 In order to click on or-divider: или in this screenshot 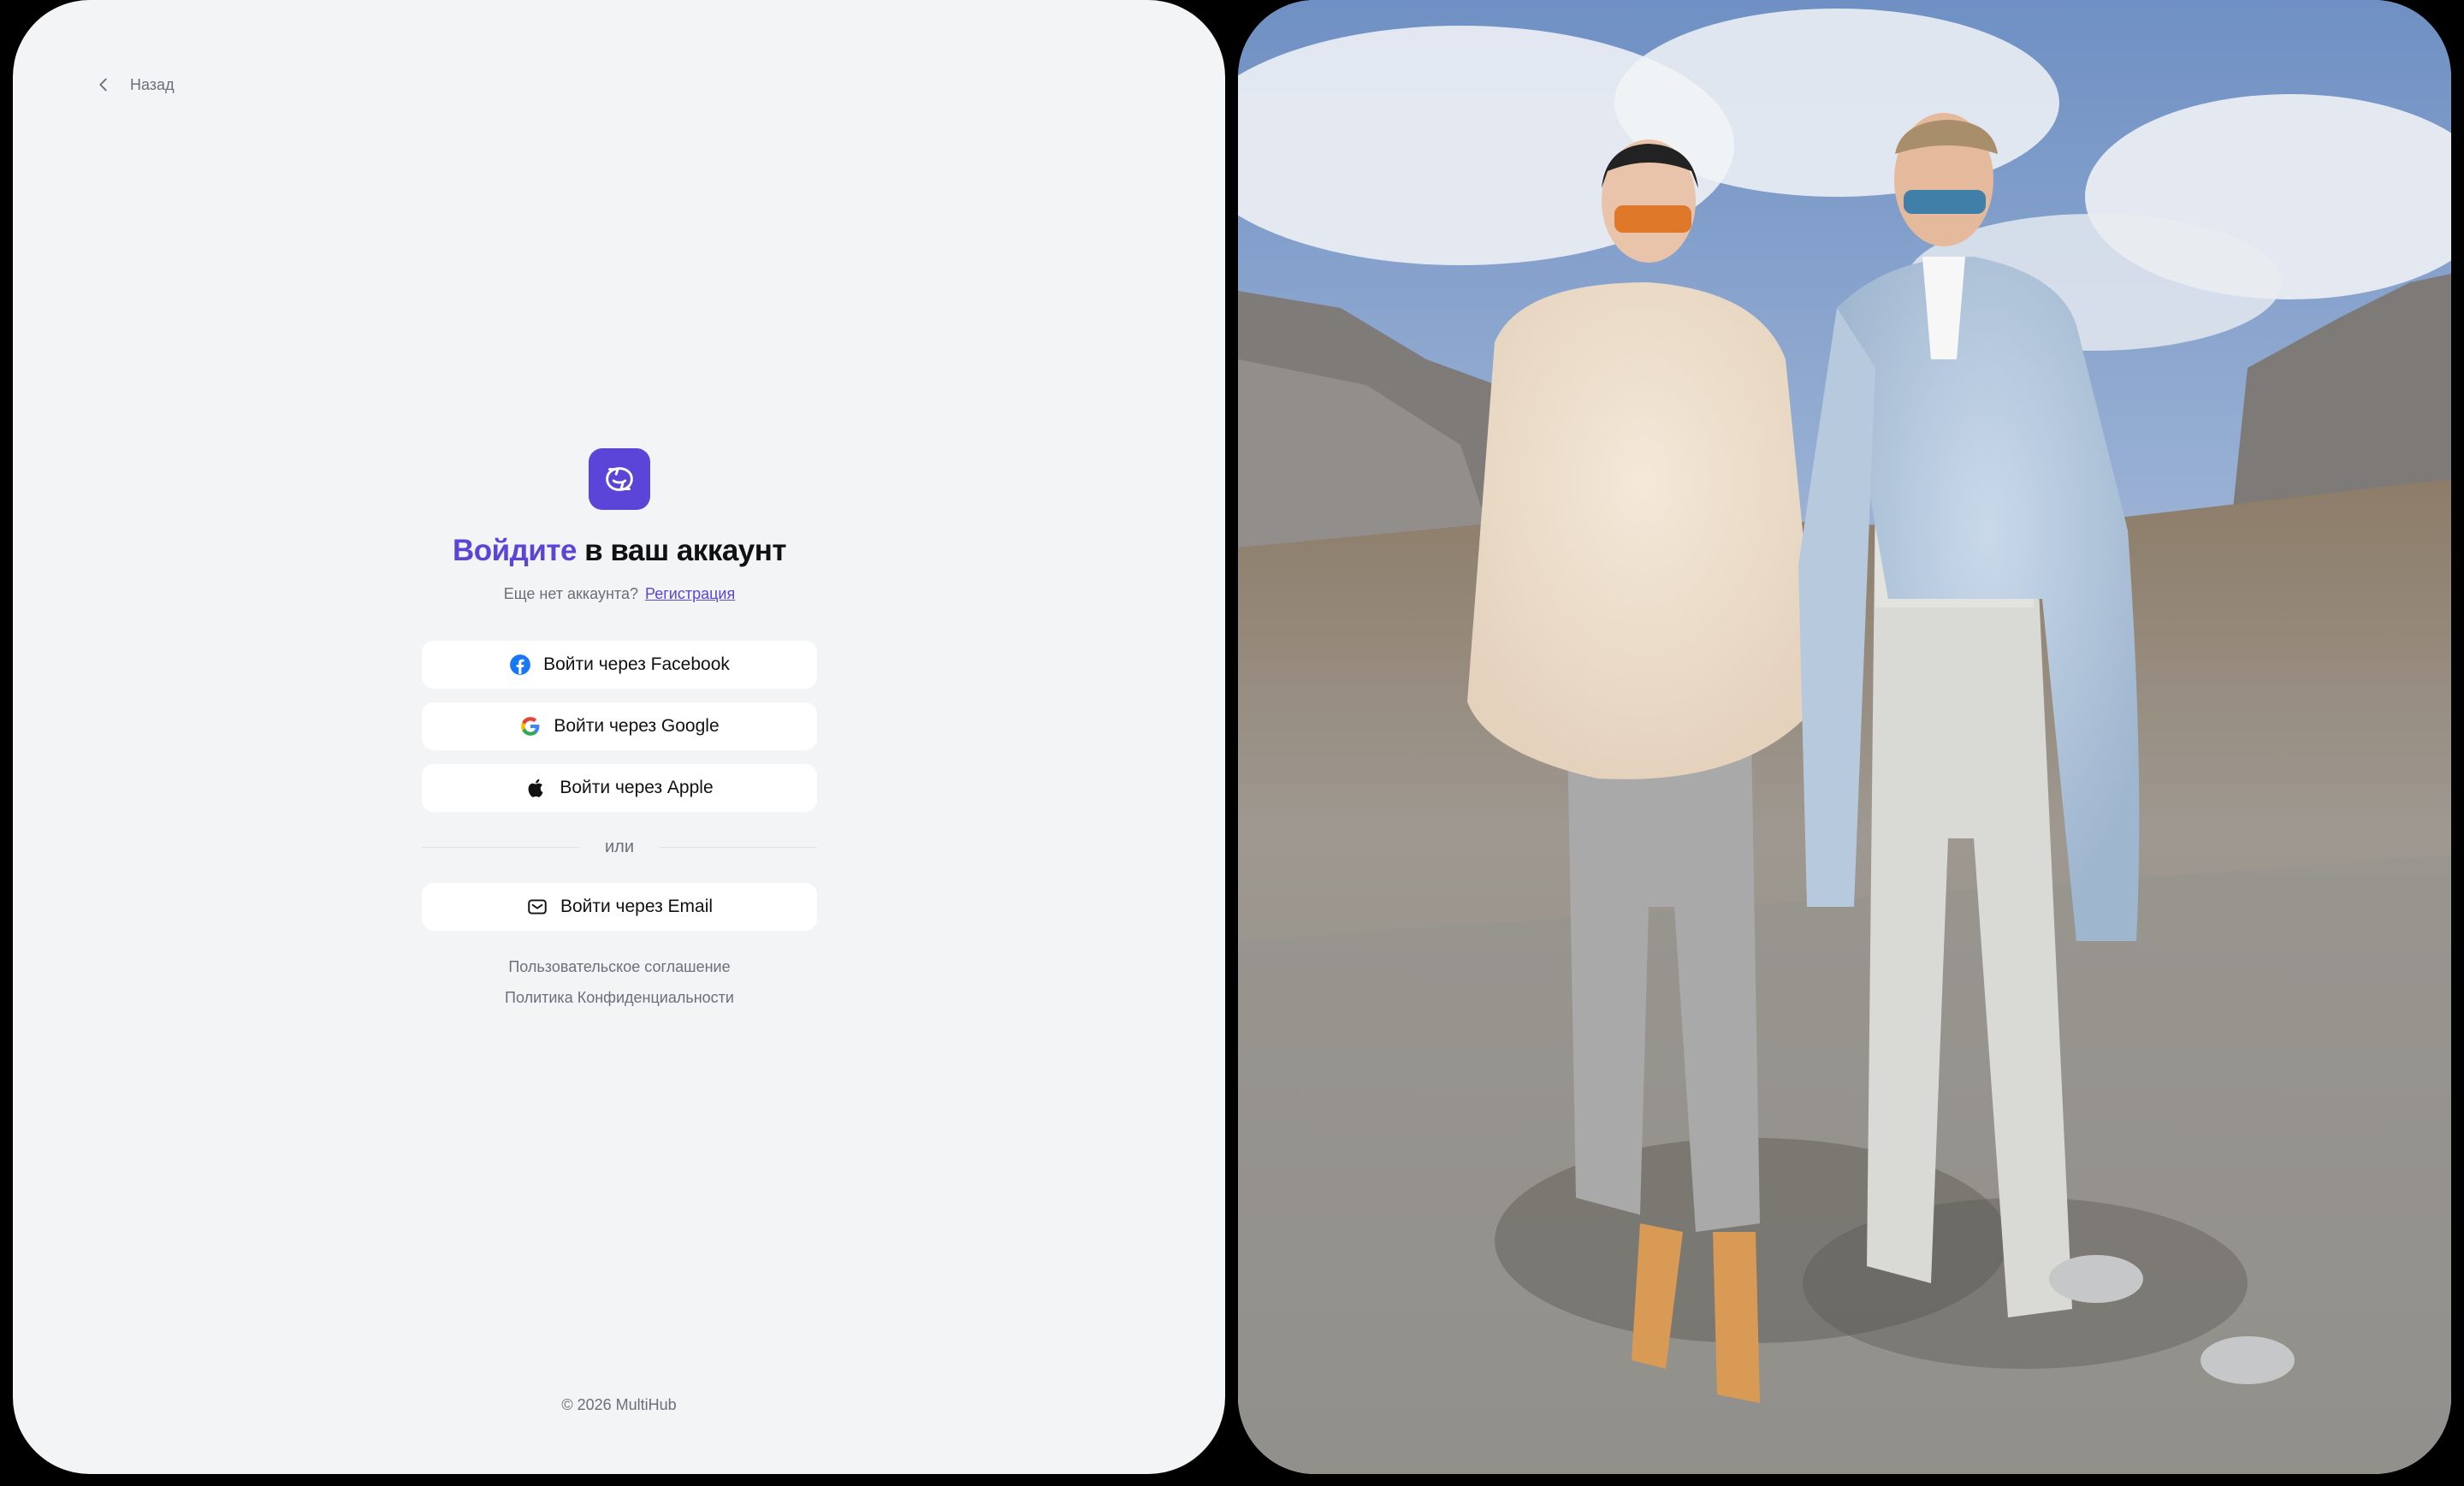, I will do `click(620, 847)`.